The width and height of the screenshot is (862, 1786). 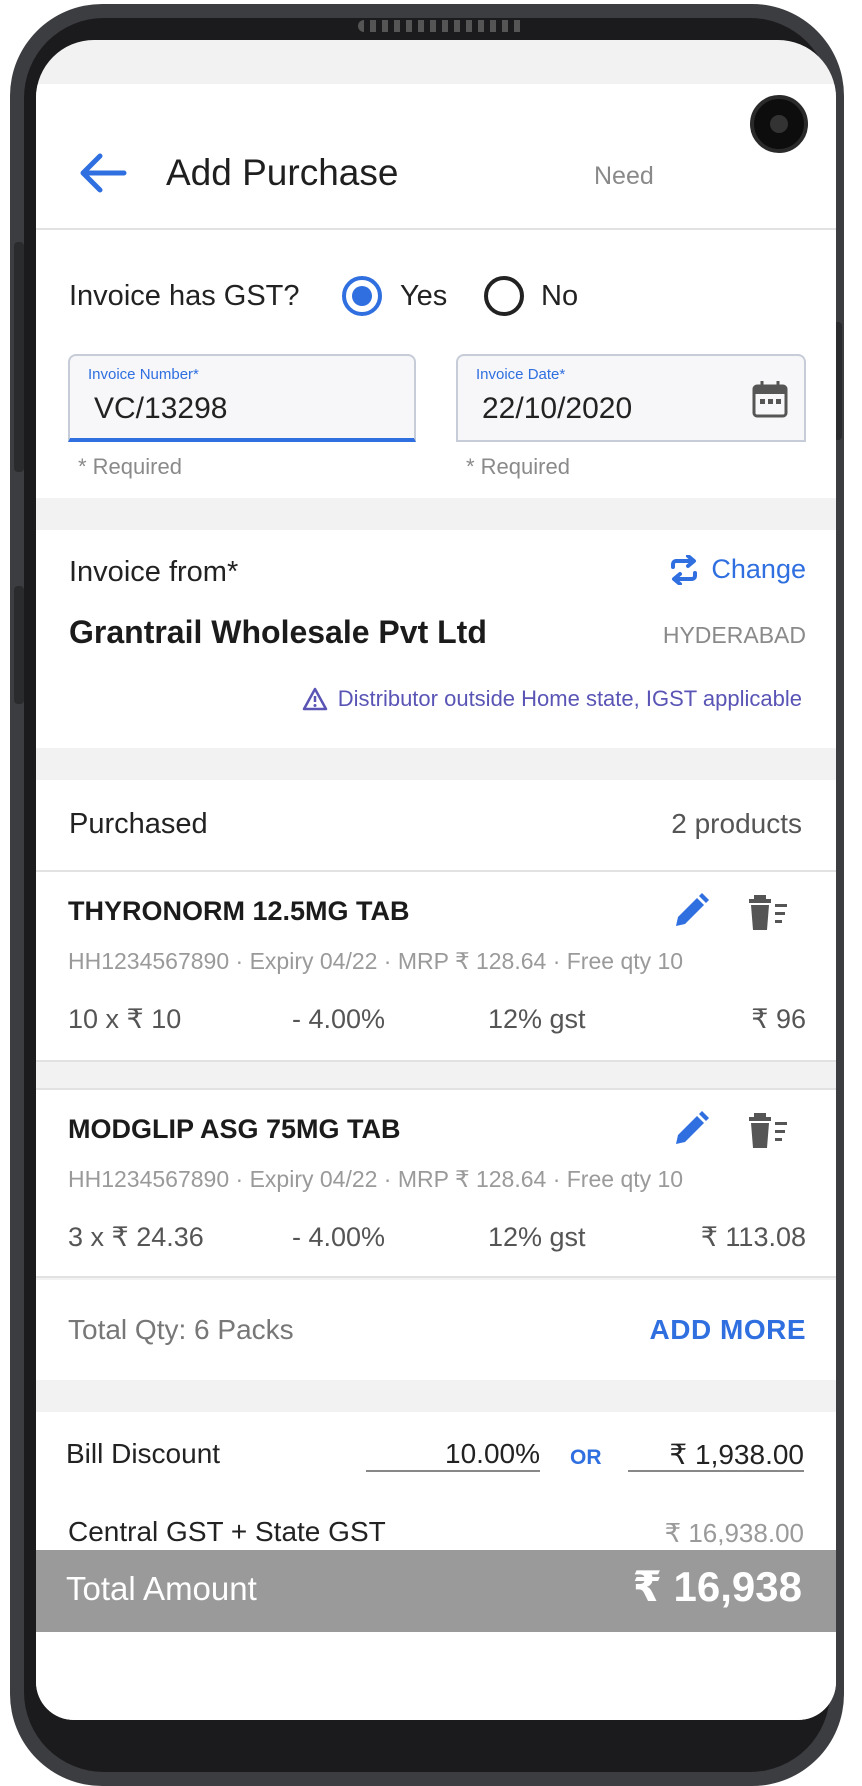 I want to click on back-button, so click(x=102, y=173).